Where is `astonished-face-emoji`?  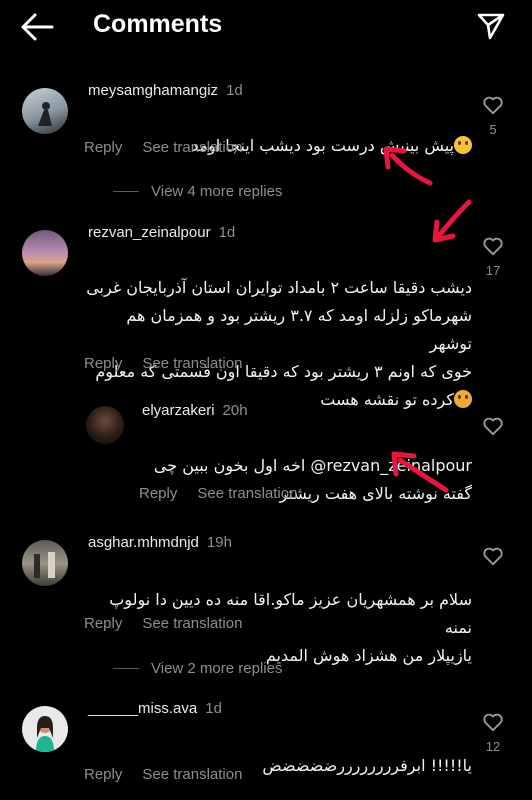
astonished-face-emoji is located at coordinates (463, 145).